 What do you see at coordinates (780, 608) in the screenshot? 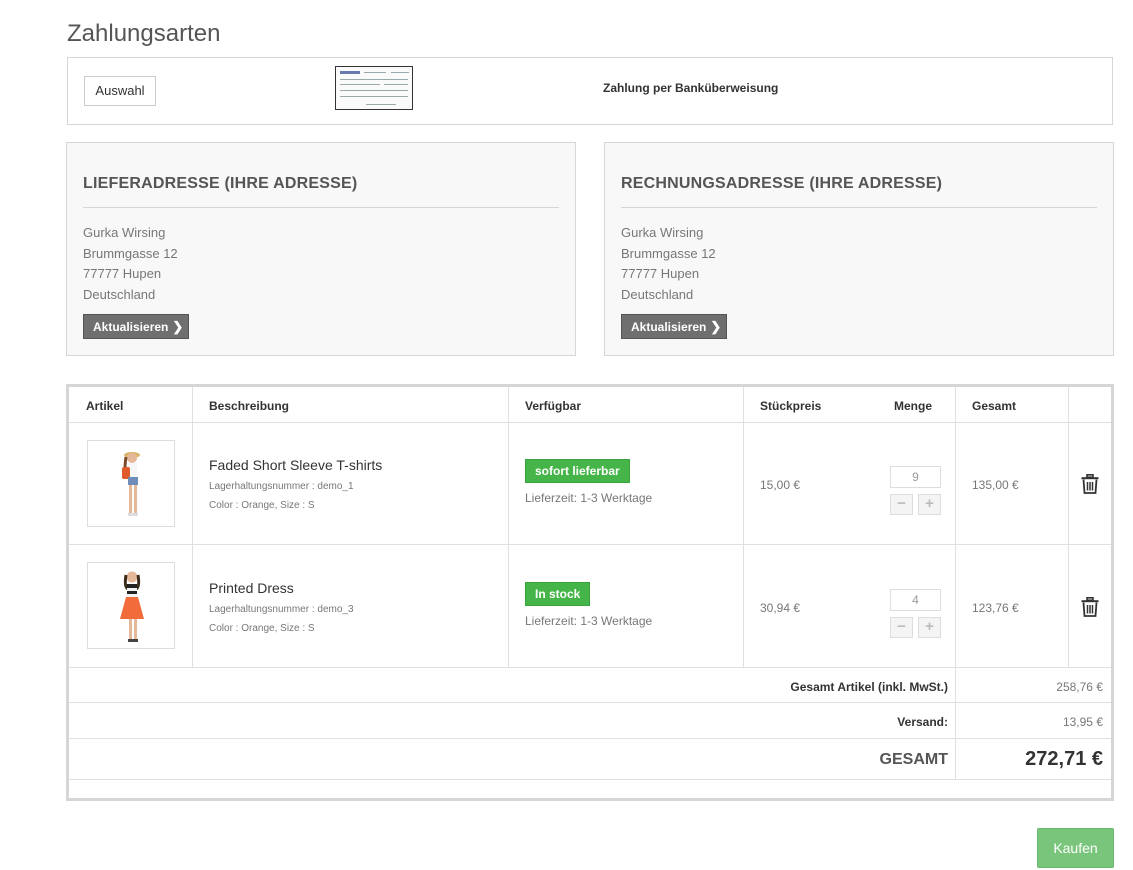
I see `unit-price: 30,94 €` at bounding box center [780, 608].